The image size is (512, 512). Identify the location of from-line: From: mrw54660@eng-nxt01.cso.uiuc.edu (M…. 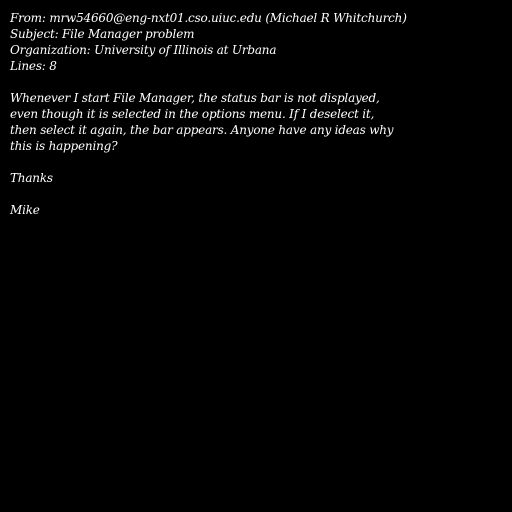
(208, 18).